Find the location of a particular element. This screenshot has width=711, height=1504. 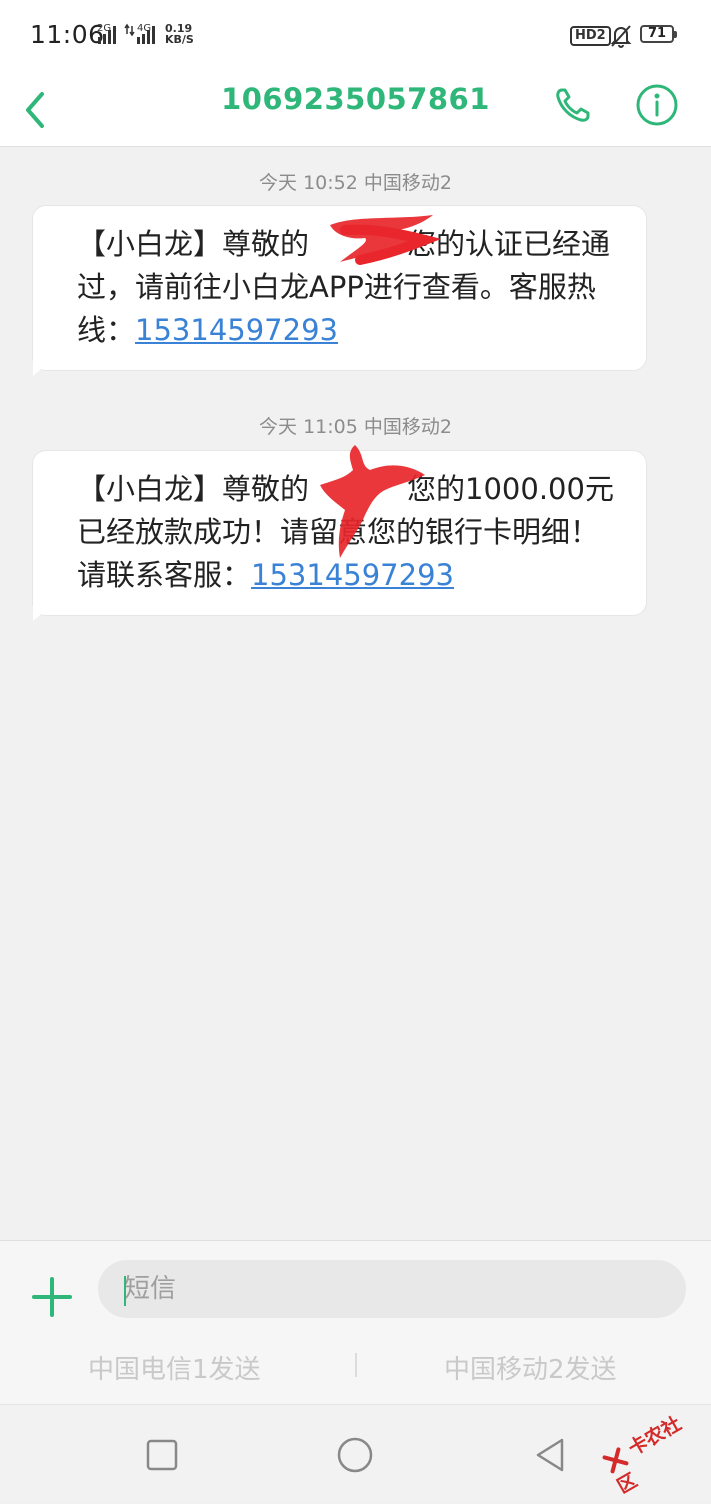

compose-bar: 短信 中国电信1发送 中国移动2发送 is located at coordinates (355, 1322).